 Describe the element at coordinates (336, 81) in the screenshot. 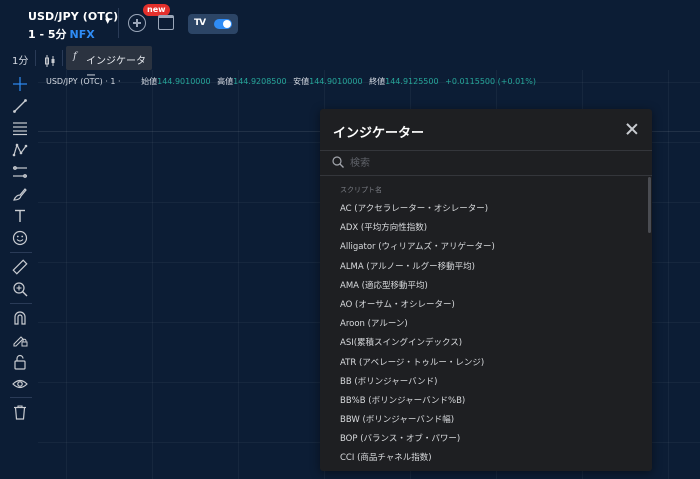

I see `low-value: 144.9010000` at that location.